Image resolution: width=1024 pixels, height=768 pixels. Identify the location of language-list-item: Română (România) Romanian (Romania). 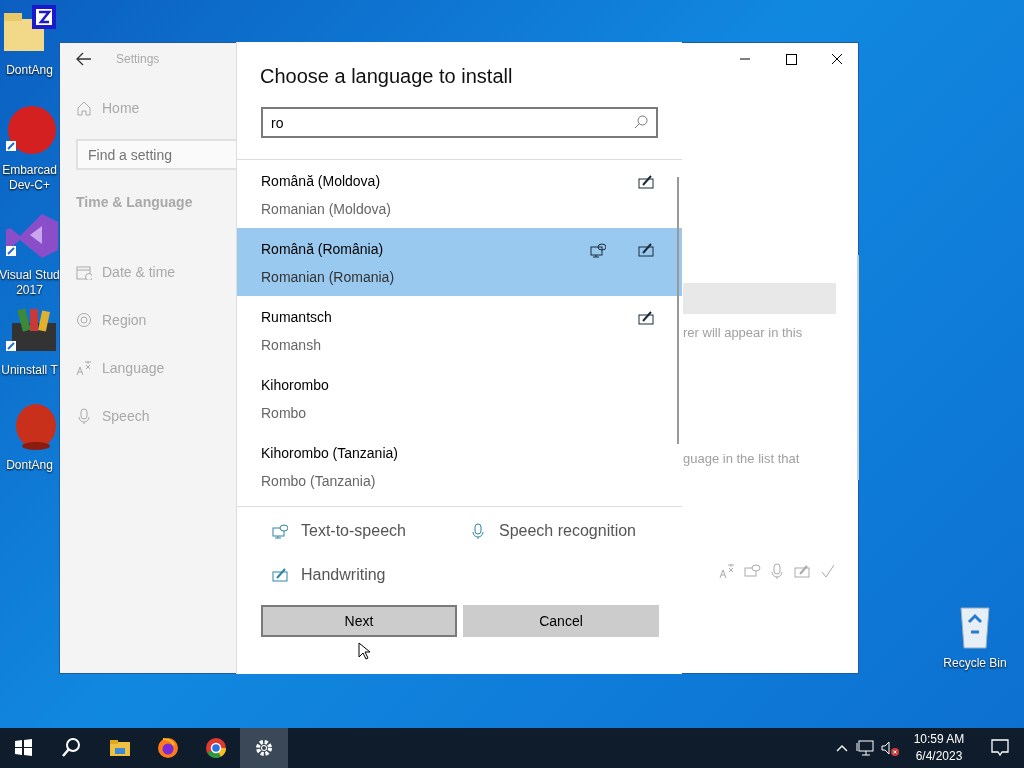
(459, 262).